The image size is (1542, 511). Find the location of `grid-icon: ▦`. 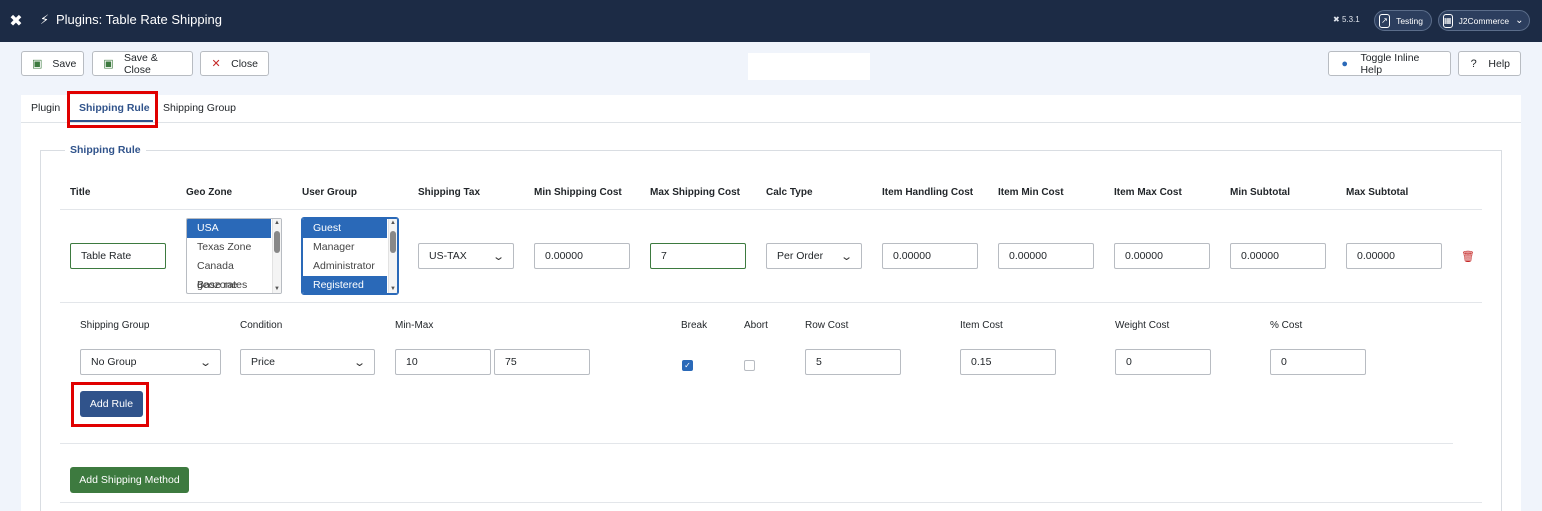

grid-icon: ▦ is located at coordinates (1448, 20).